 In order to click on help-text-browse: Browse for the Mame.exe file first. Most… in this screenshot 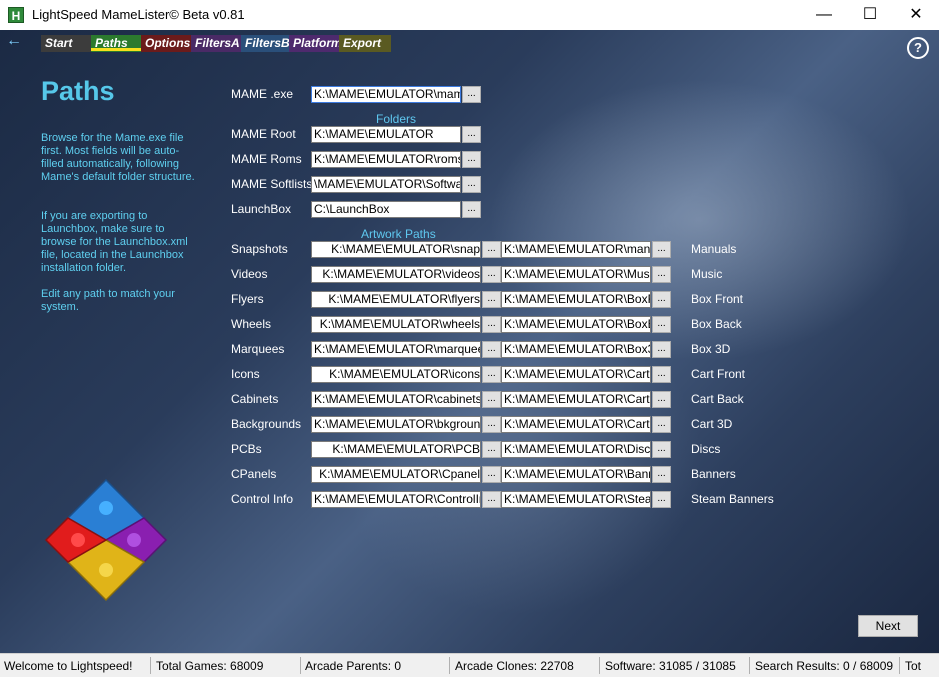, I will do `click(118, 157)`.